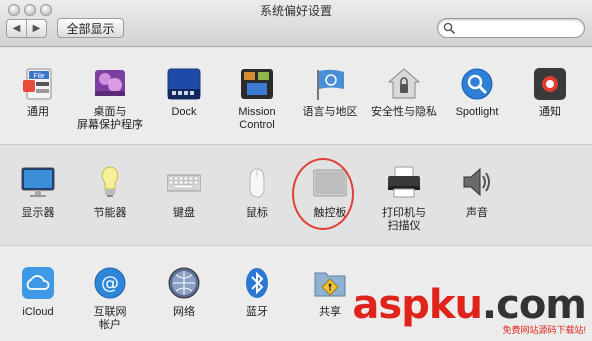 This screenshot has height=341, width=592. What do you see at coordinates (184, 112) in the screenshot?
I see `pane-label: Dock` at bounding box center [184, 112].